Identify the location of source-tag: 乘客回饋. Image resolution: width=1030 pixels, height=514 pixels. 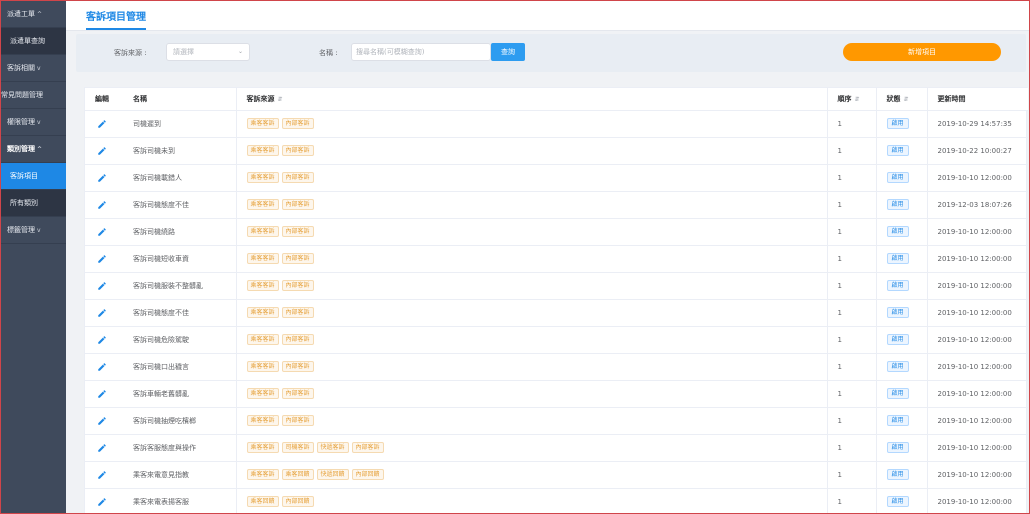
(262, 501).